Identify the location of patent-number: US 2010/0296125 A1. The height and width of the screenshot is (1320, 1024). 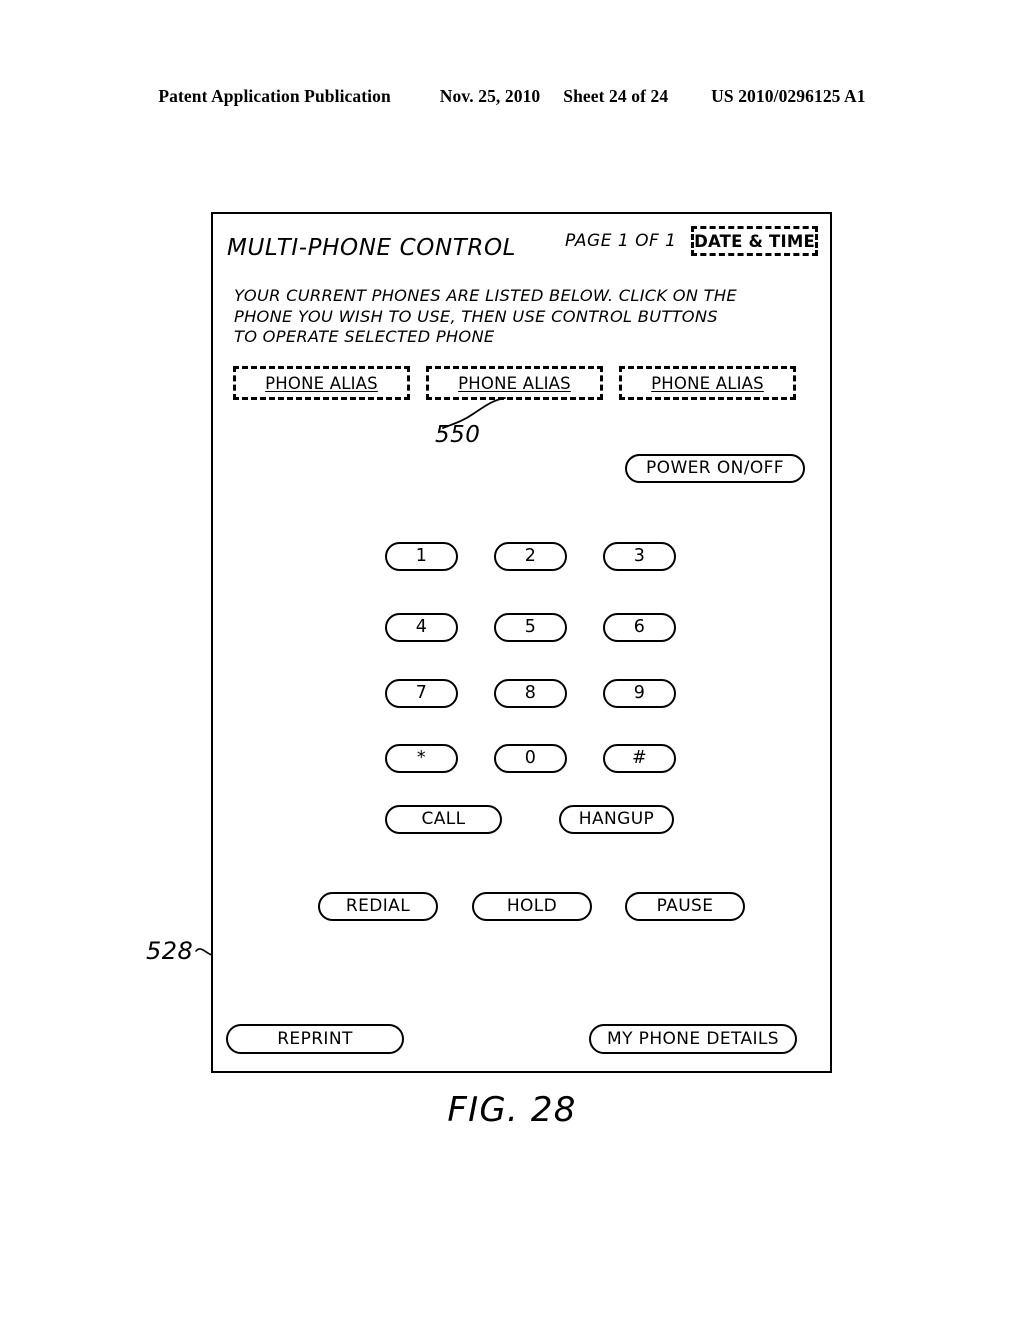
(788, 96).